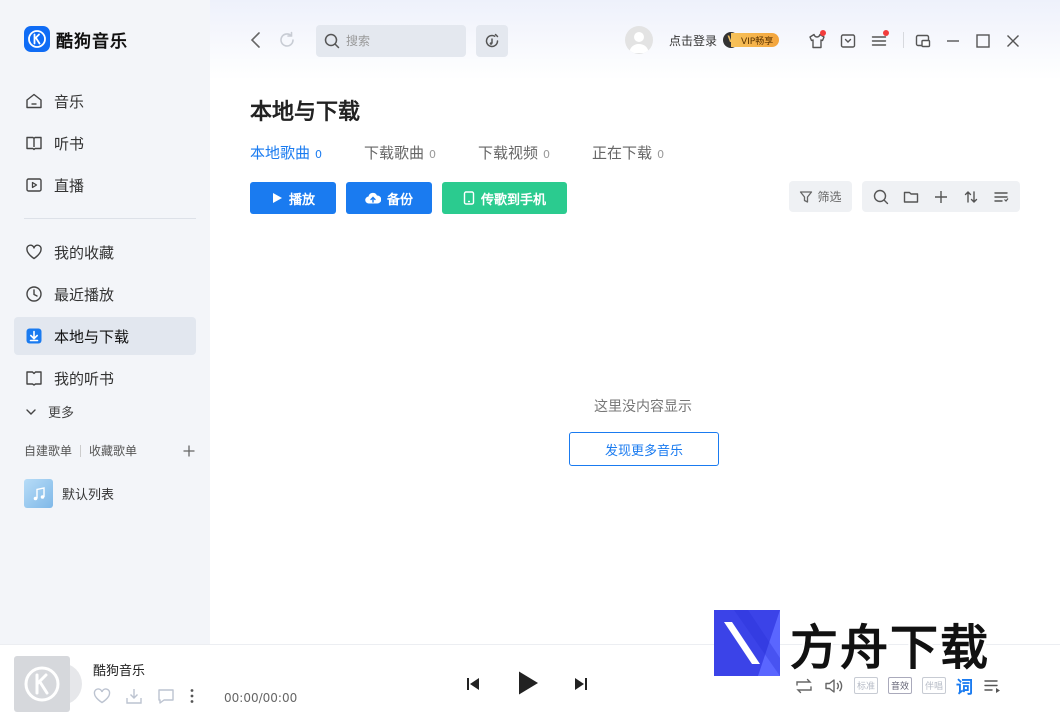 Image resolution: width=1060 pixels, height=720 pixels. Describe the element at coordinates (469, 198) in the screenshot. I see `phone-icon` at that location.